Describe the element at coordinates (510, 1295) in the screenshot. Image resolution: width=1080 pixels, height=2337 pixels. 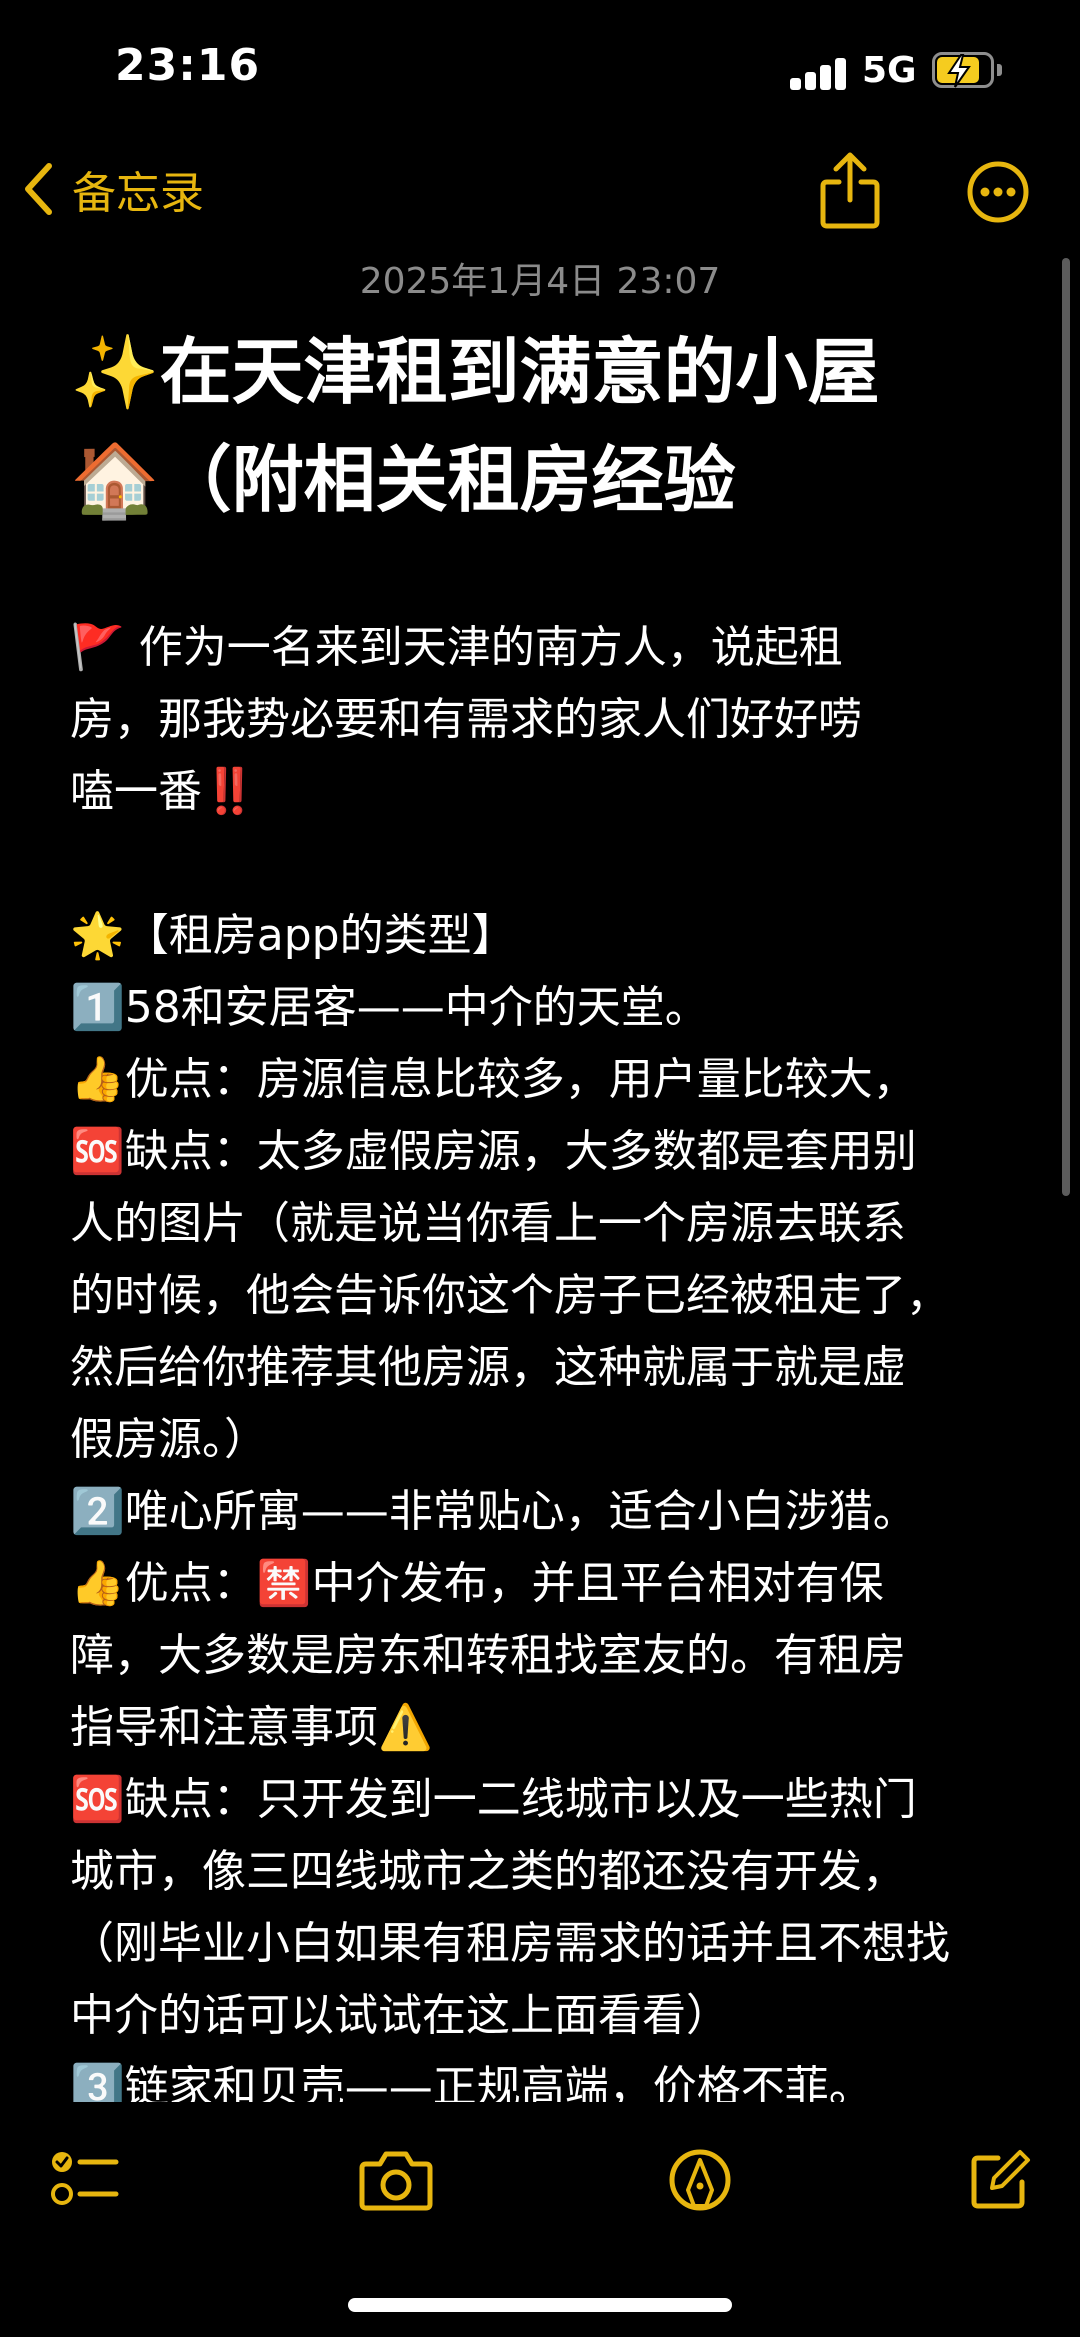
I see `body-line: 的时候，他会告诉你这个房子已经被租走了，` at that location.